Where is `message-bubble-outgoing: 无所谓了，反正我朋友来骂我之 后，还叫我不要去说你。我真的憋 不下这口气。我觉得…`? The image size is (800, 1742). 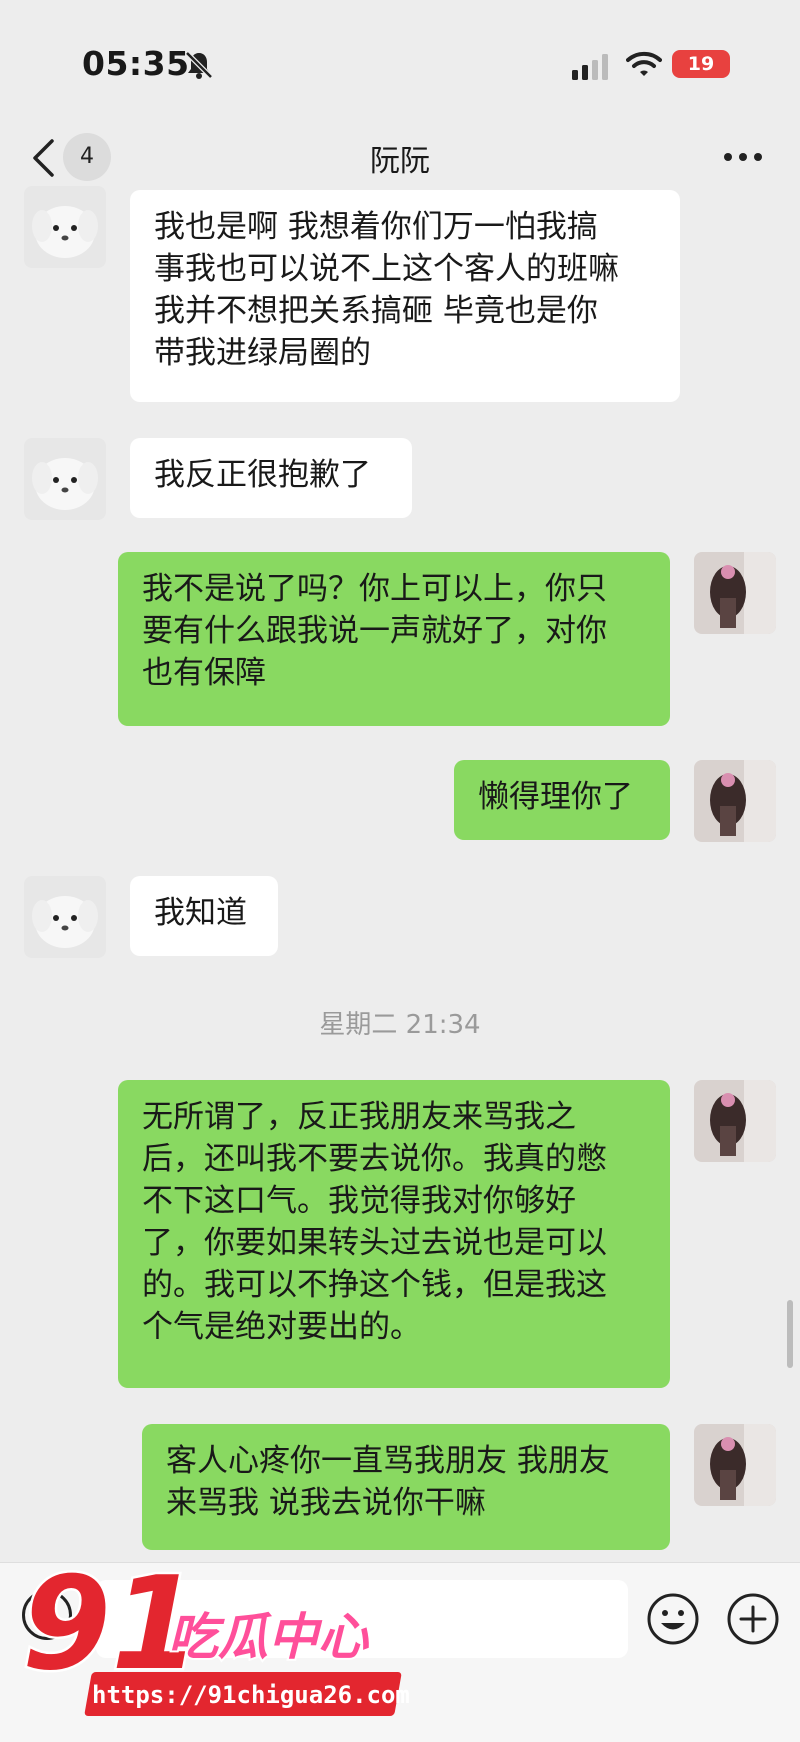 message-bubble-outgoing: 无所谓了，反正我朋友来骂我之 后，还叫我不要去说你。我真的憋 不下这口气。我觉得… is located at coordinates (394, 1234).